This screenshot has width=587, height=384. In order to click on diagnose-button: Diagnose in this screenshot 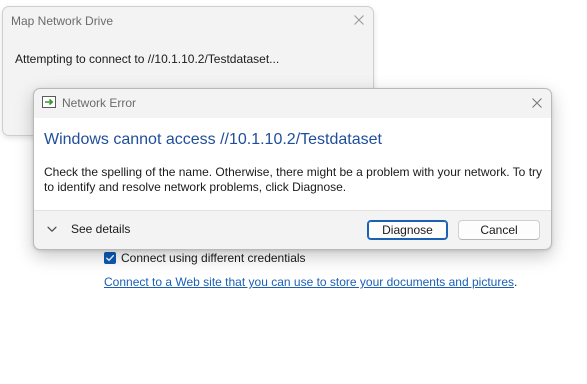, I will do `click(407, 230)`.